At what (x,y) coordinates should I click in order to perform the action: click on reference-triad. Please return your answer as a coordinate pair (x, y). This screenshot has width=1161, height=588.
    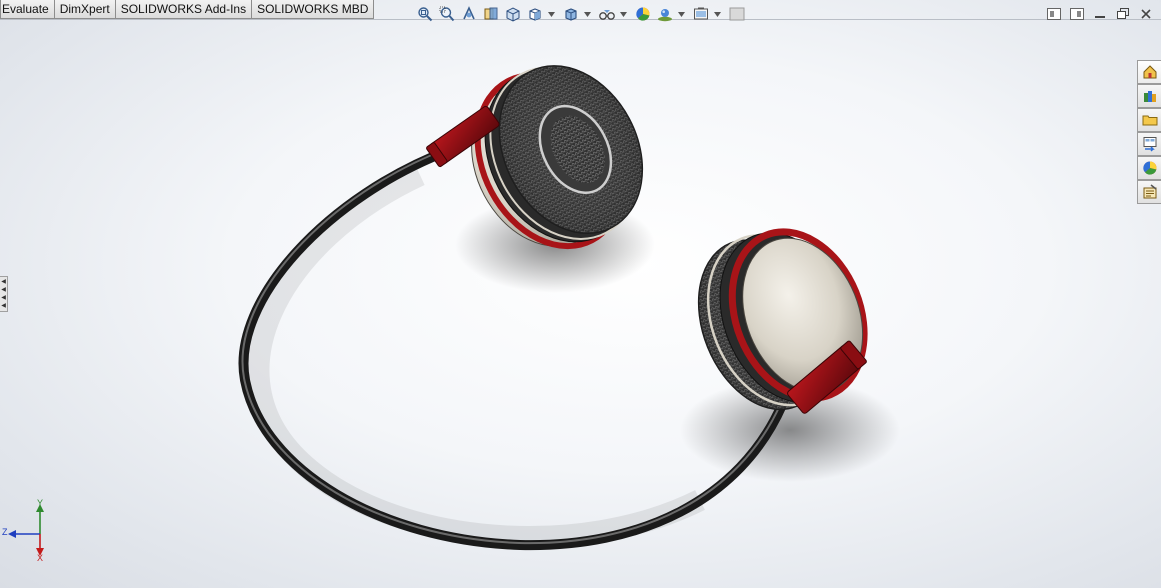
    Looking at the image, I should click on (26, 530).